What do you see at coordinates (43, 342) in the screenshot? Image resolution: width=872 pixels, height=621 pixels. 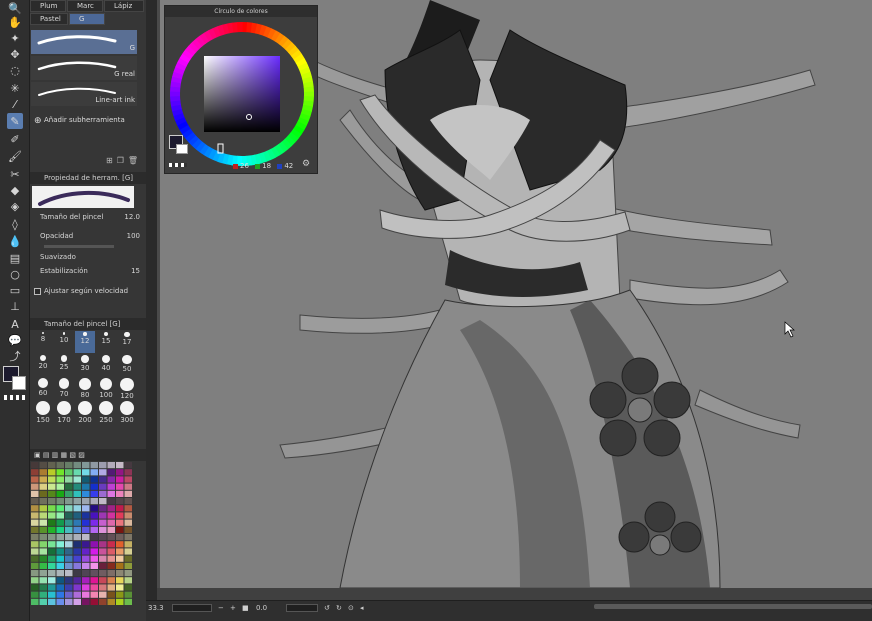 I see `brush-size-option: 8` at bounding box center [43, 342].